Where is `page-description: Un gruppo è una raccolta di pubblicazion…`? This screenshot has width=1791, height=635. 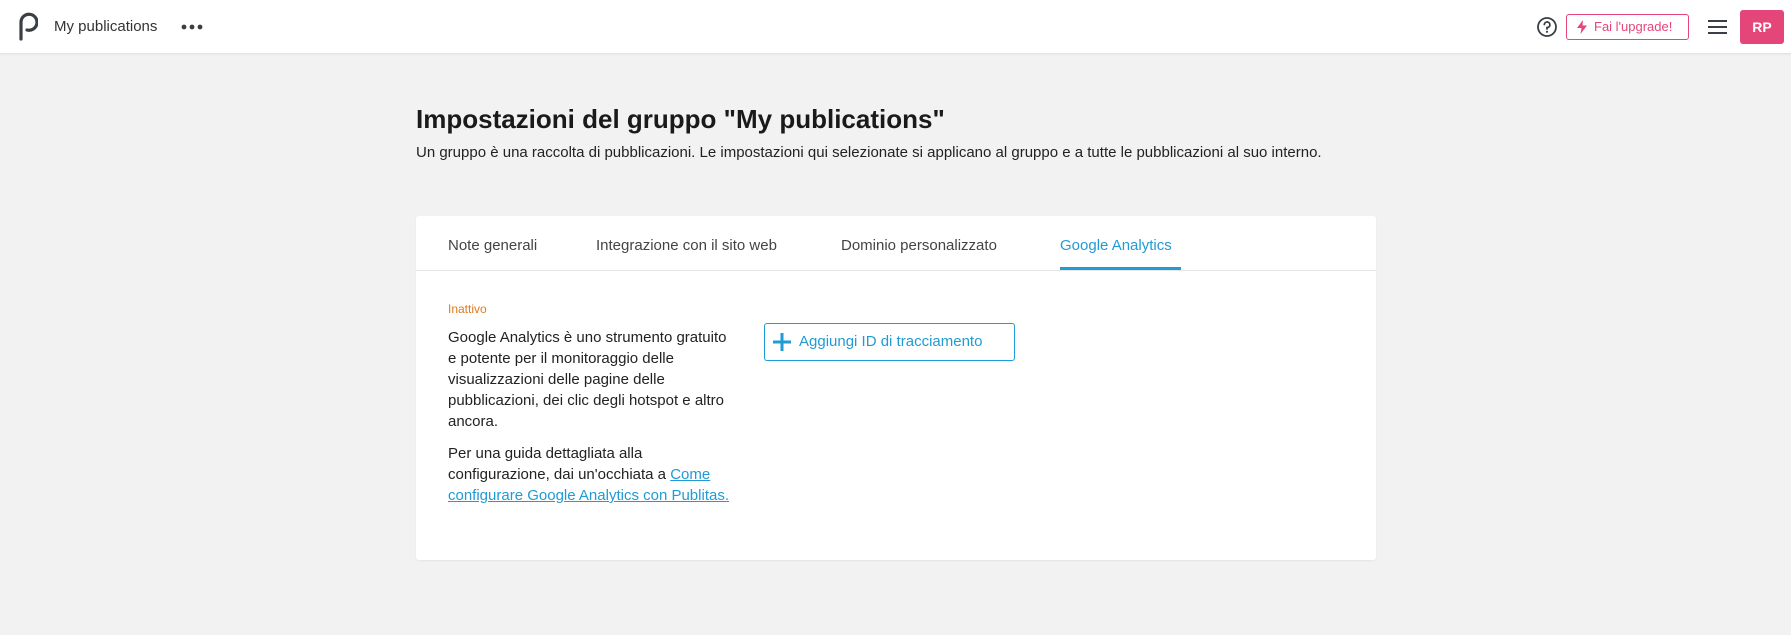
page-description: Un gruppo è una raccolta di pubblicazion… is located at coordinates (869, 152).